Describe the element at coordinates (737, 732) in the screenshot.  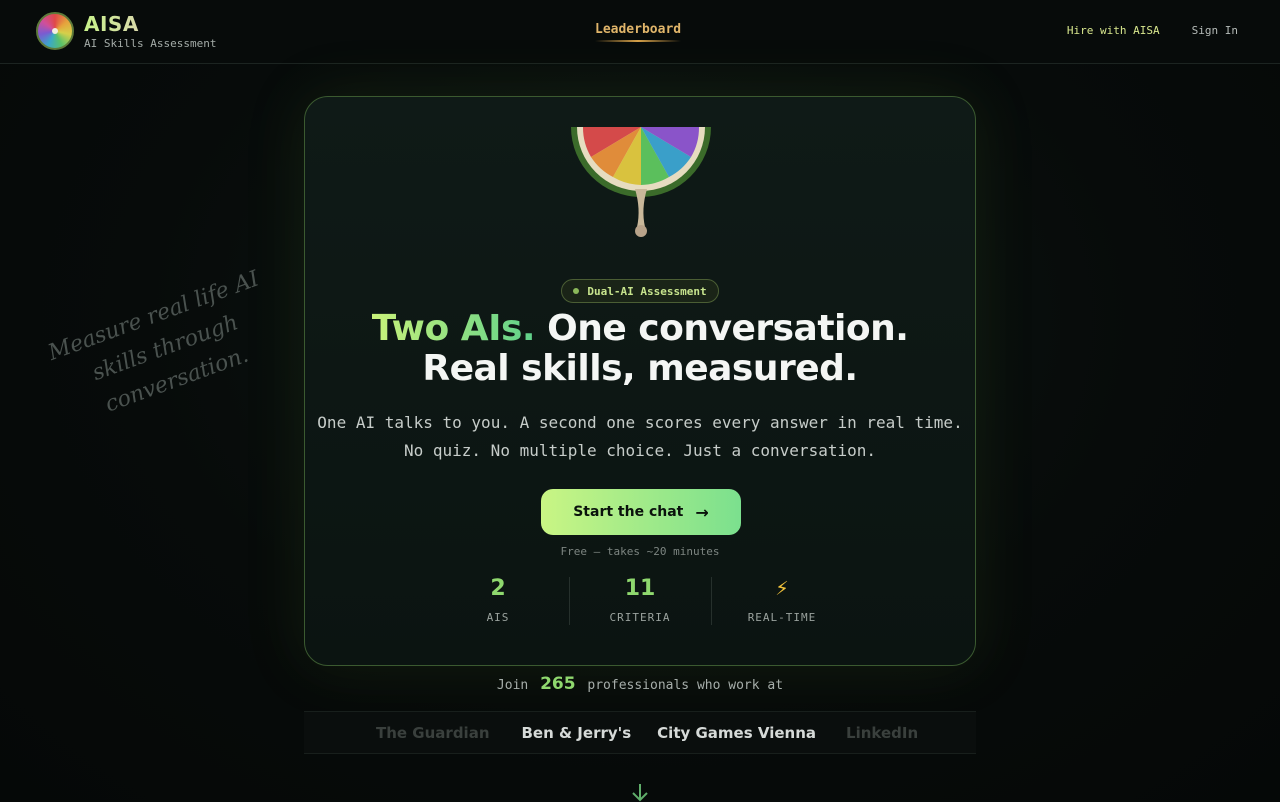
I see `company-logo: City Games Vienna` at that location.